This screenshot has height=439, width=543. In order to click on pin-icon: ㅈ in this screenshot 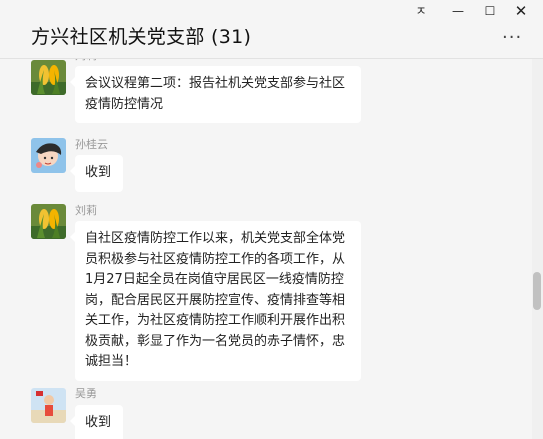, I will do `click(421, 11)`.